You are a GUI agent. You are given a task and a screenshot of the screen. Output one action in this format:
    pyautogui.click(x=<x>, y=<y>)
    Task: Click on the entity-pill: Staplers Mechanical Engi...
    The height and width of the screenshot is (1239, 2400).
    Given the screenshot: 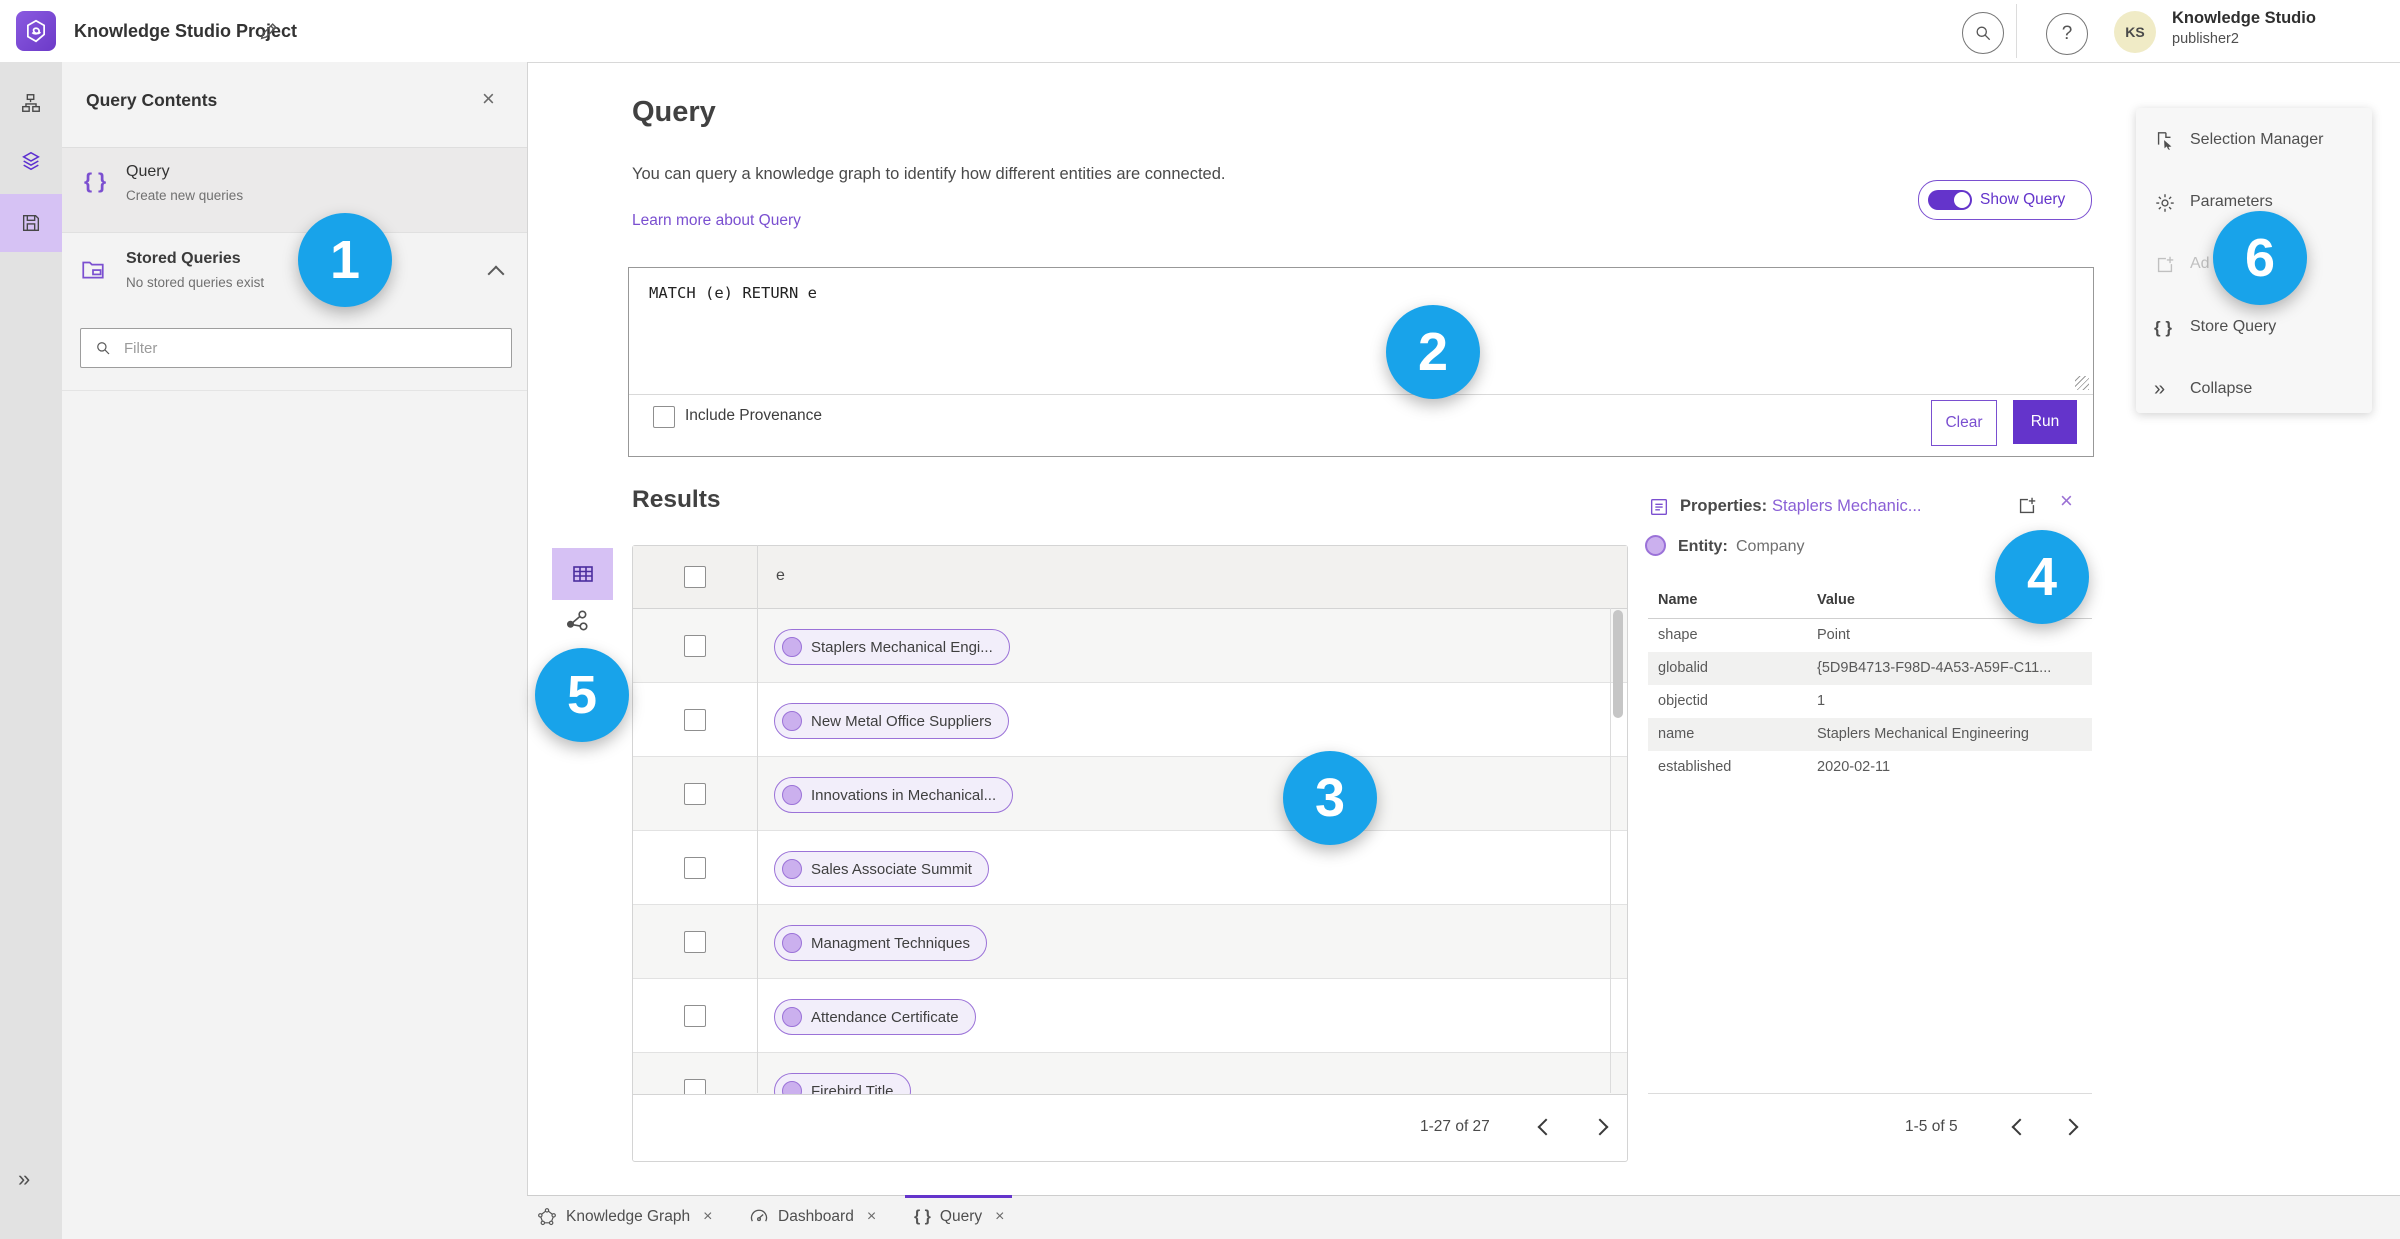 What is the action you would take?
    pyautogui.click(x=892, y=647)
    